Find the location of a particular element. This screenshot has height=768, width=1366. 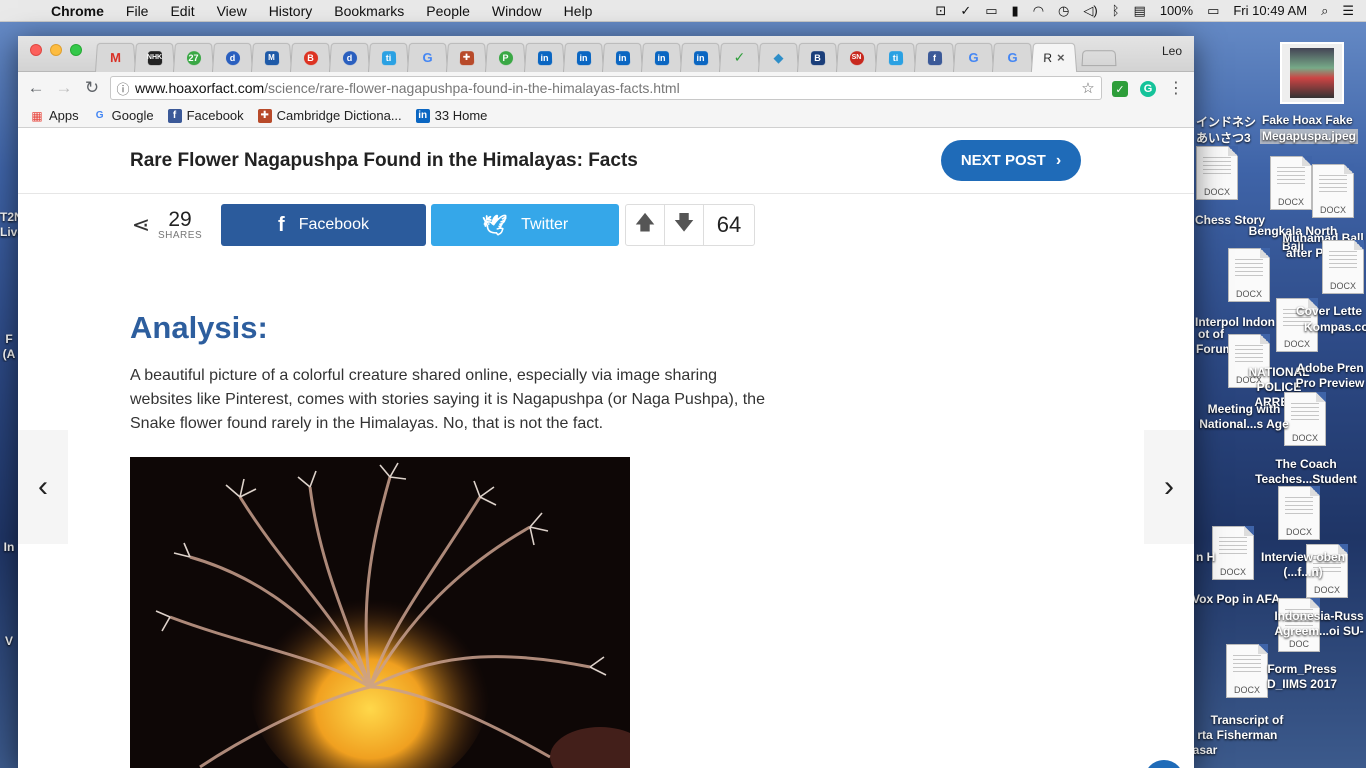

tab-google-3: G is located at coordinates (1012, 57).